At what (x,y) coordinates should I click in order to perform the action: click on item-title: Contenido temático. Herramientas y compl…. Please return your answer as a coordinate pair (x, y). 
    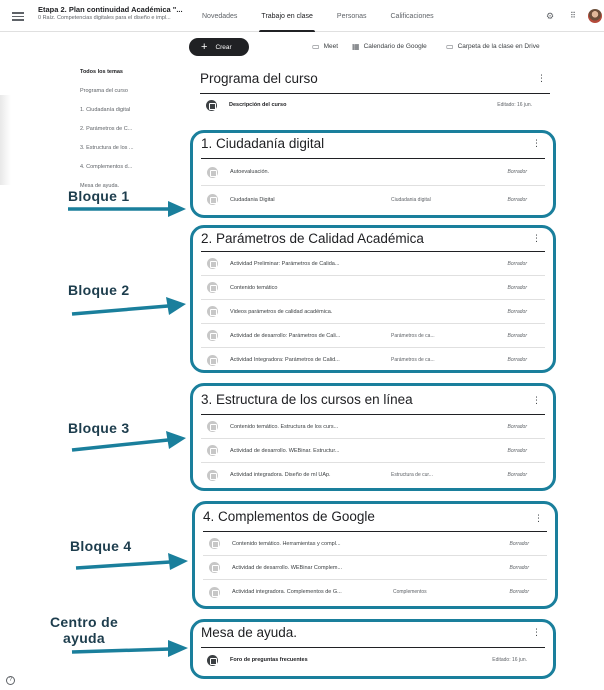
    Looking at the image, I should click on (286, 543).